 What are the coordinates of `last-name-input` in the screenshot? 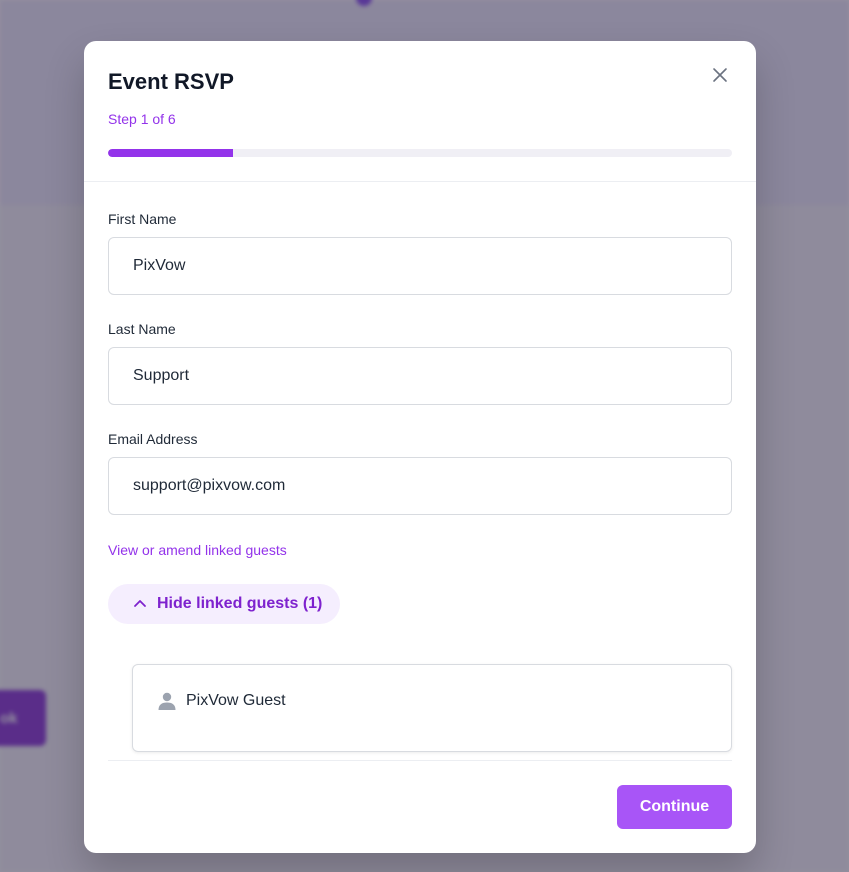 It's located at (420, 376).